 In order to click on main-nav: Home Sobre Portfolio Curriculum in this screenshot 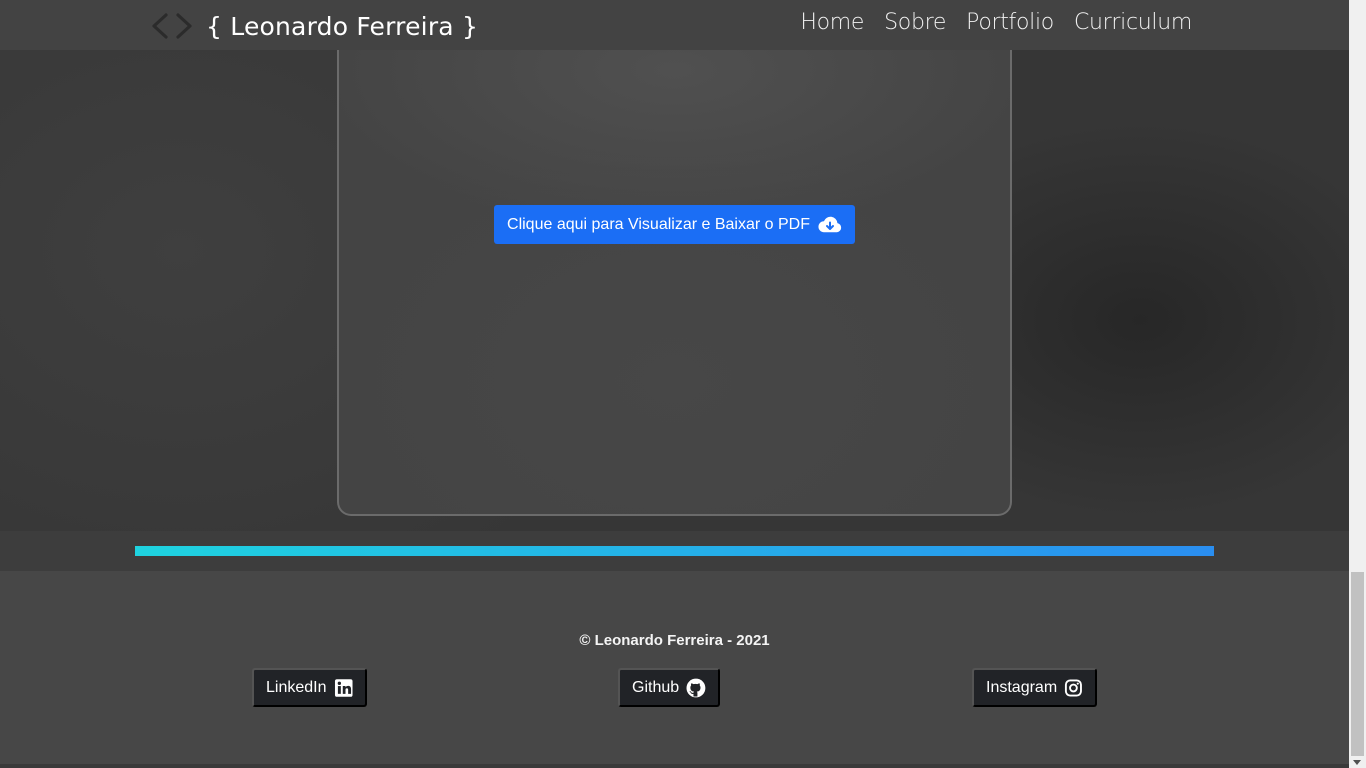, I will do `click(996, 22)`.